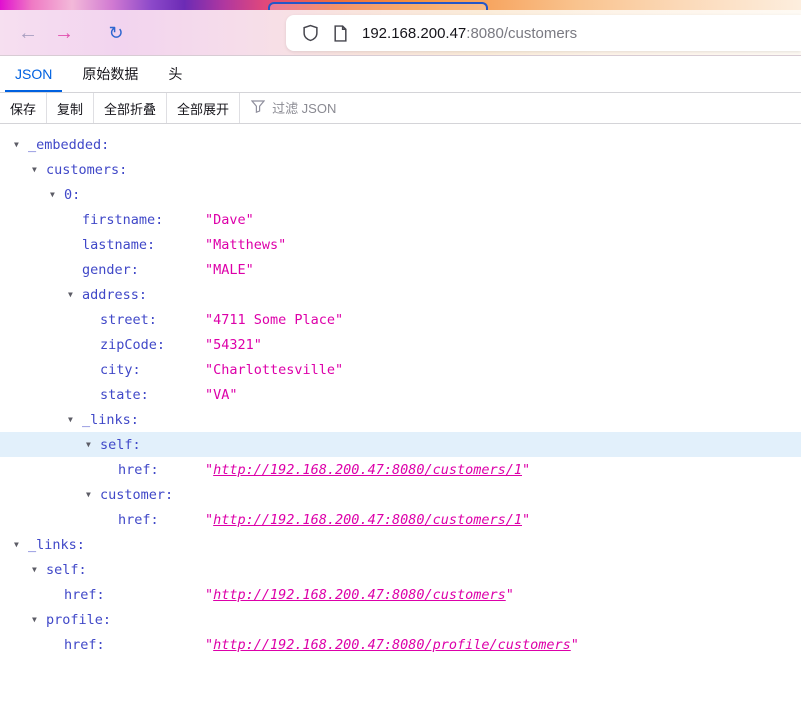 This screenshot has height=713, width=801. Describe the element at coordinates (71, 108) in the screenshot. I see `copy-button: 复制` at that location.